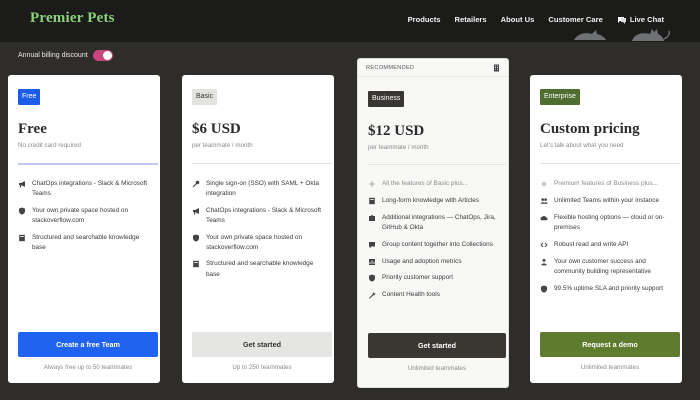  I want to click on person-icon, so click(544, 262).